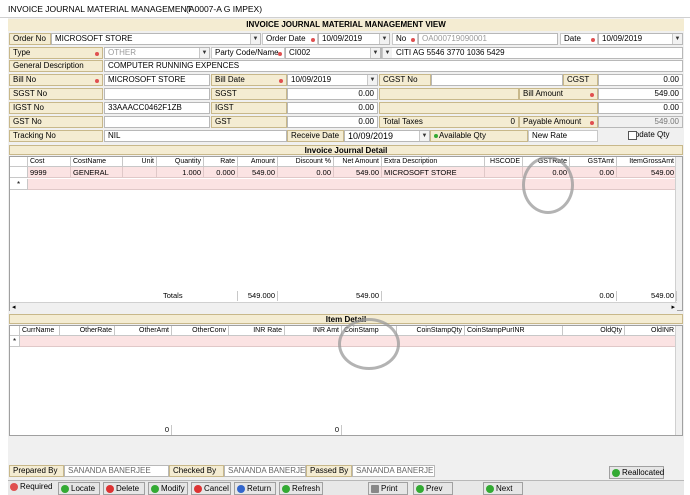 Image resolution: width=690 pixels, height=495 pixels. What do you see at coordinates (490, 489) in the screenshot?
I see `arrow-right-icon` at bounding box center [490, 489].